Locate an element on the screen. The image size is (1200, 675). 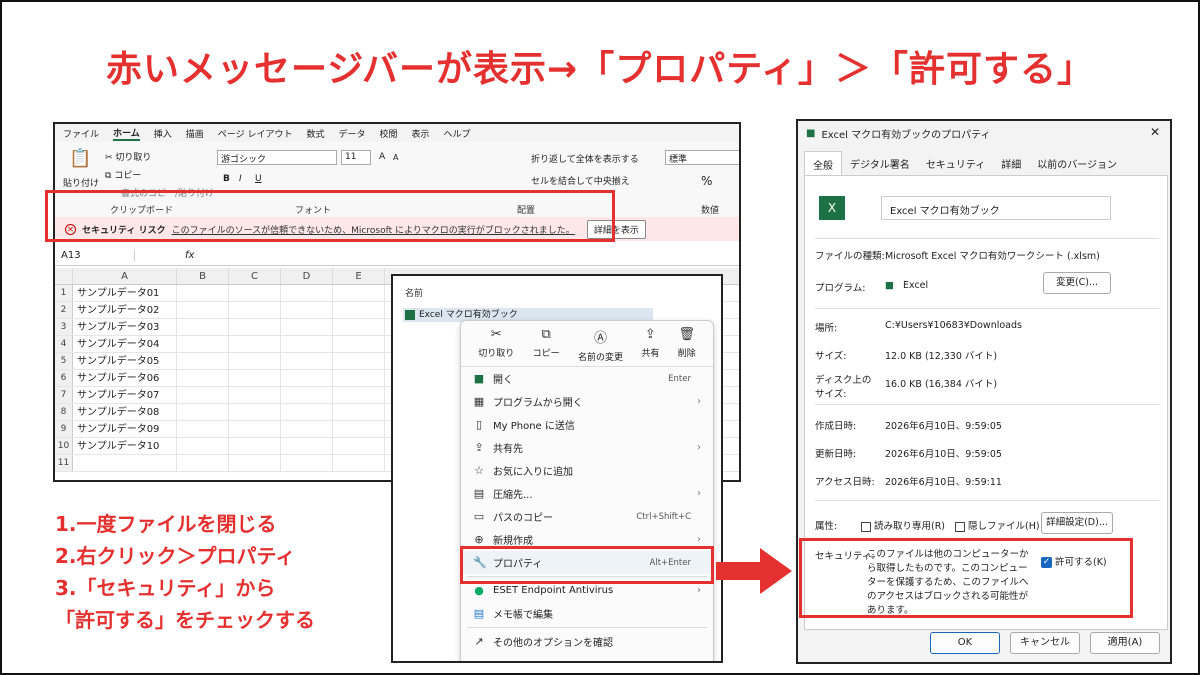
column-header: C is located at coordinates (255, 276).